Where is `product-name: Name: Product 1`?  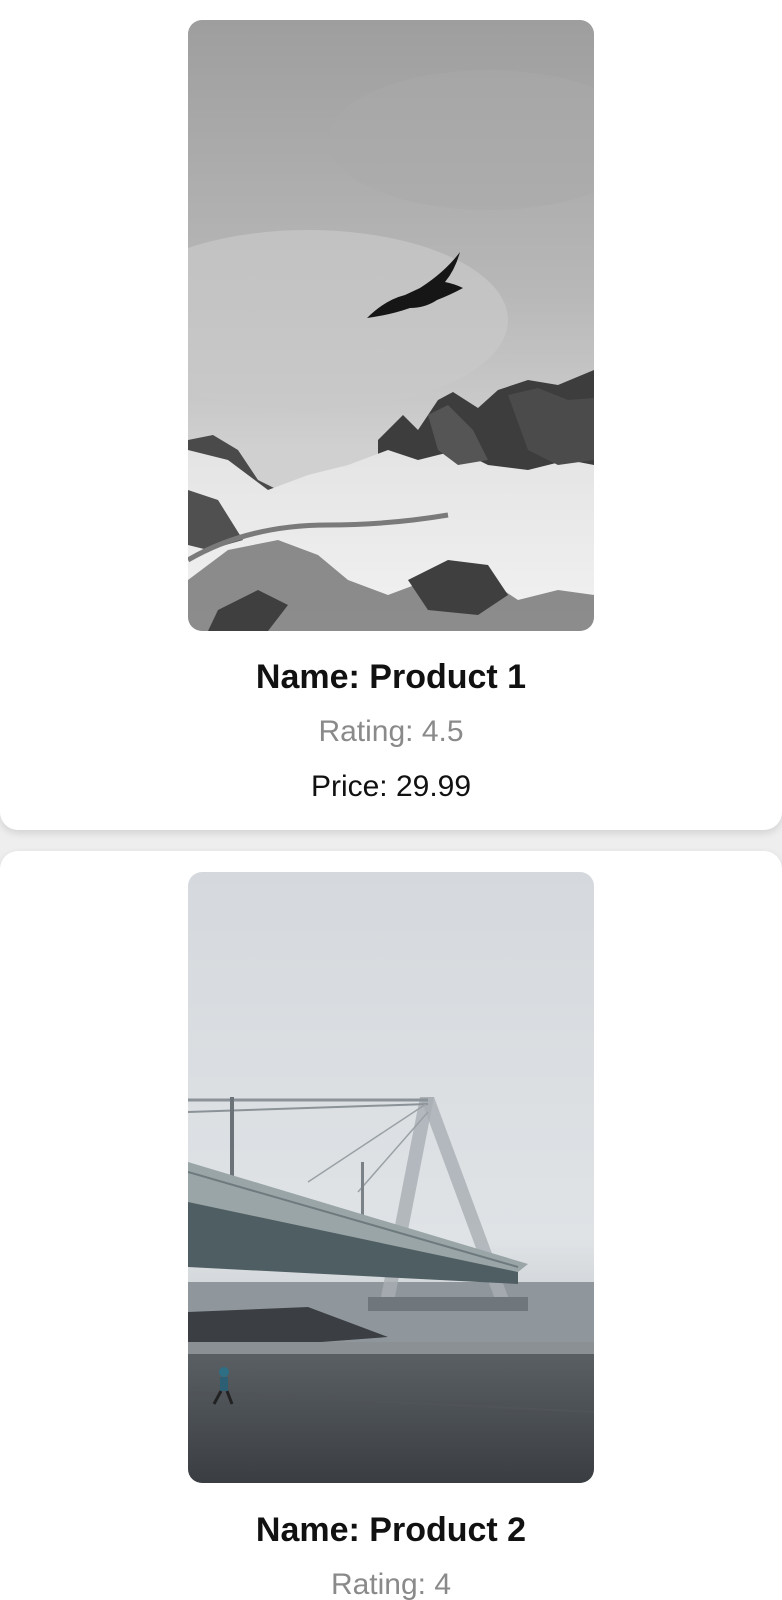
product-name: Name: Product 1 is located at coordinates (391, 677).